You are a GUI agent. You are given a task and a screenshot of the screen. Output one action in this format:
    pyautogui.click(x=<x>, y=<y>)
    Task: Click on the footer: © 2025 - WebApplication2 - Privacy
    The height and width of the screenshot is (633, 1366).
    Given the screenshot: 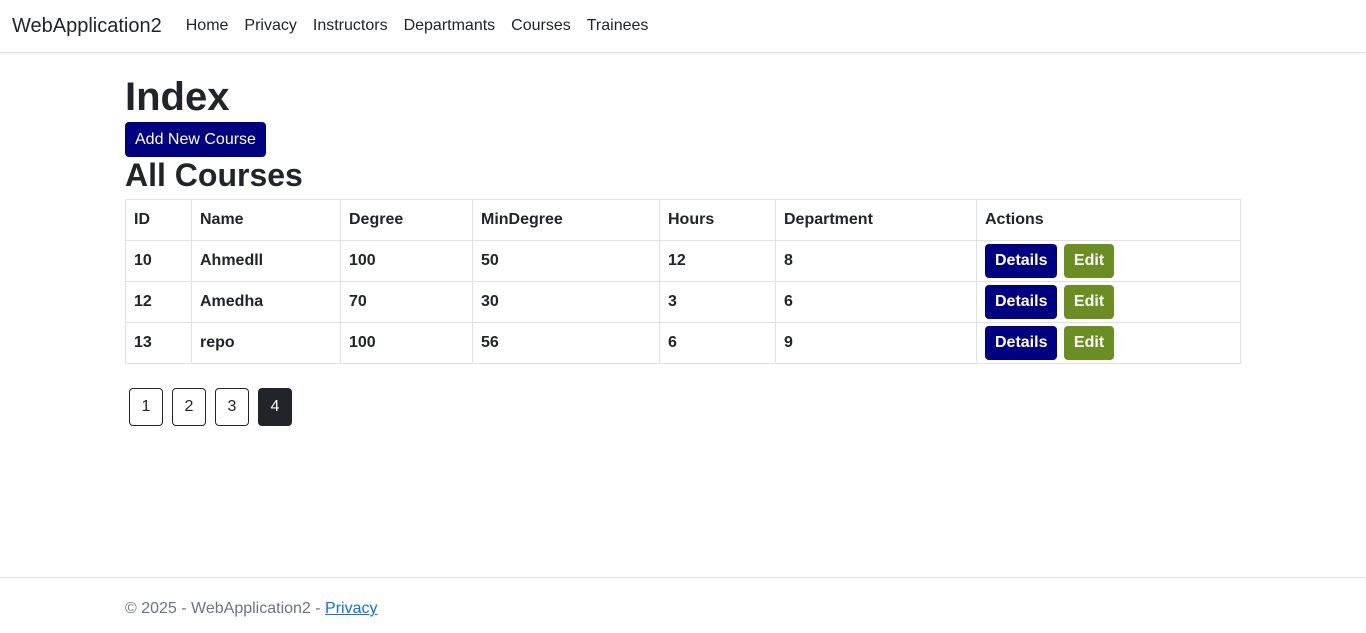 What is the action you would take?
    pyautogui.click(x=683, y=605)
    